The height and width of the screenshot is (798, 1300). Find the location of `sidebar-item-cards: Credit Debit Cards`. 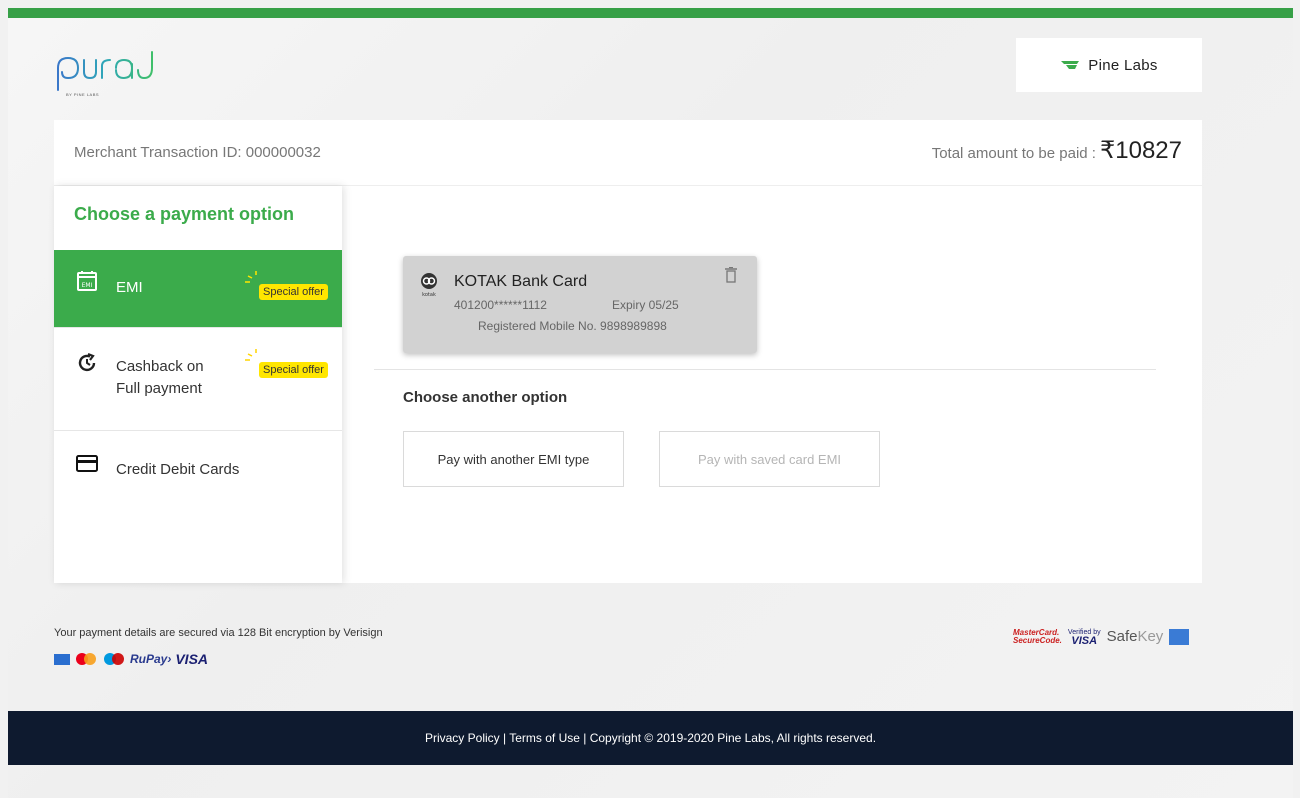

sidebar-item-cards: Credit Debit Cards is located at coordinates (198, 470).